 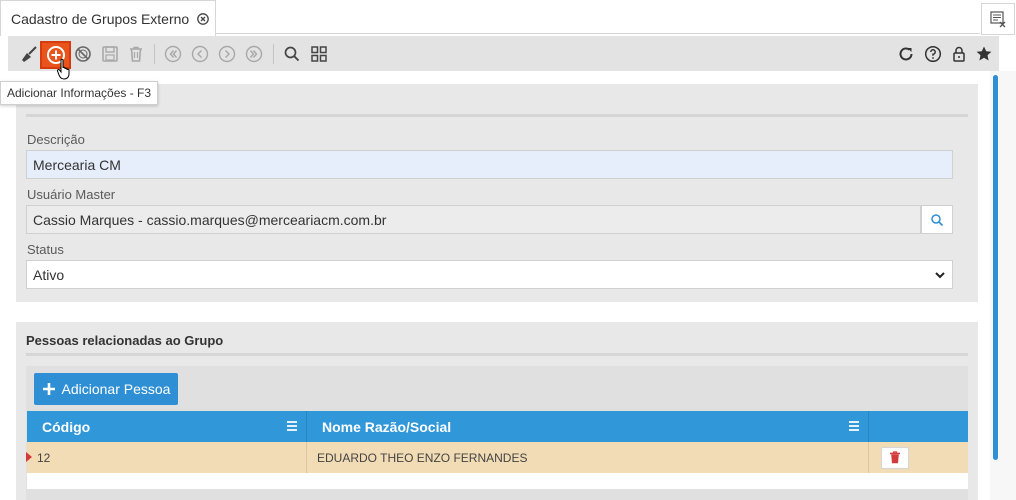 I want to click on tab-title: Cadastro de Grupos Externo, so click(x=100, y=18).